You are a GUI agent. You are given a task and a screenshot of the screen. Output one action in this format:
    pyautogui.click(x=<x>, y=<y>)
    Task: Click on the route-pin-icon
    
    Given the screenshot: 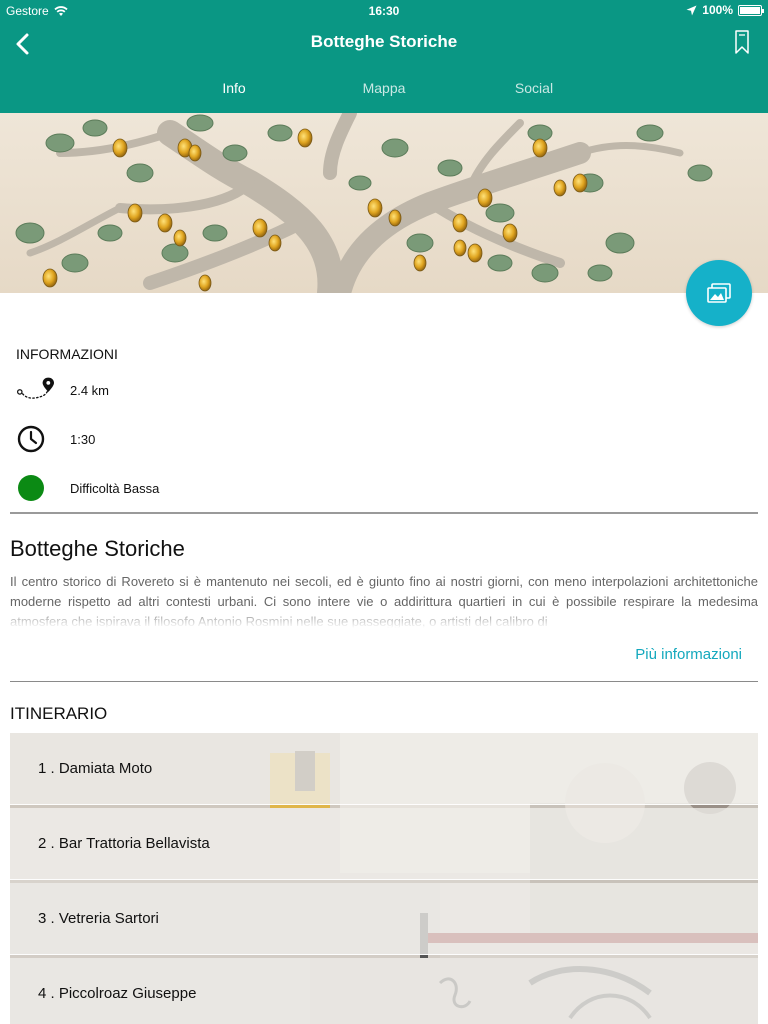 What is the action you would take?
    pyautogui.click(x=35, y=388)
    